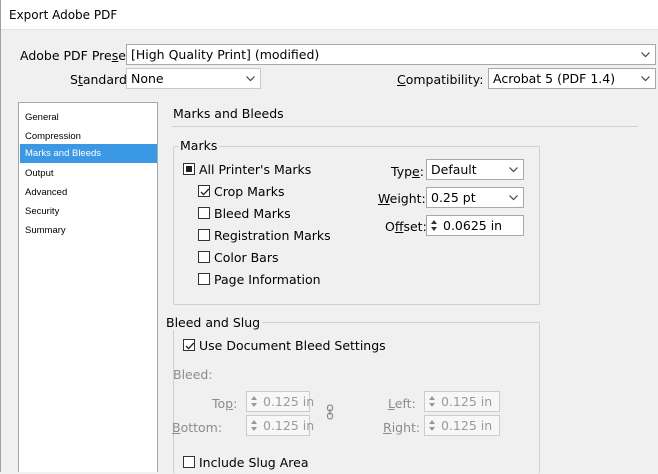 This screenshot has width=658, height=474. I want to click on page-information-checkbox, so click(204, 279).